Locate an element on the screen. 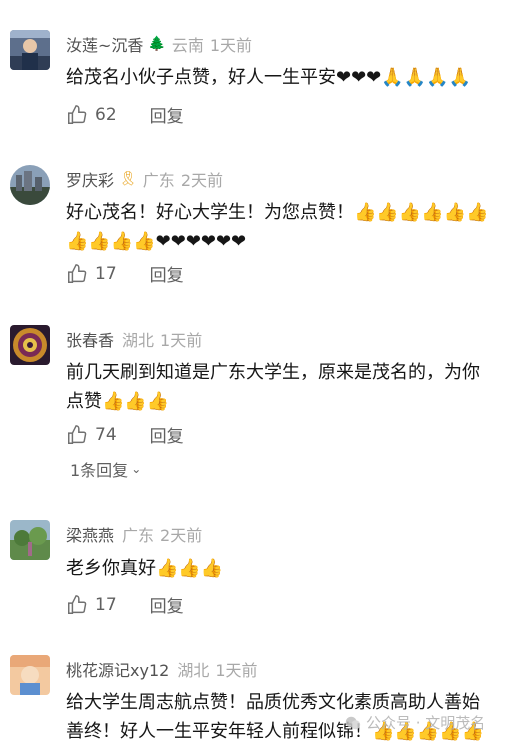 The width and height of the screenshot is (510, 746). like-button: 74 is located at coordinates (91, 435).